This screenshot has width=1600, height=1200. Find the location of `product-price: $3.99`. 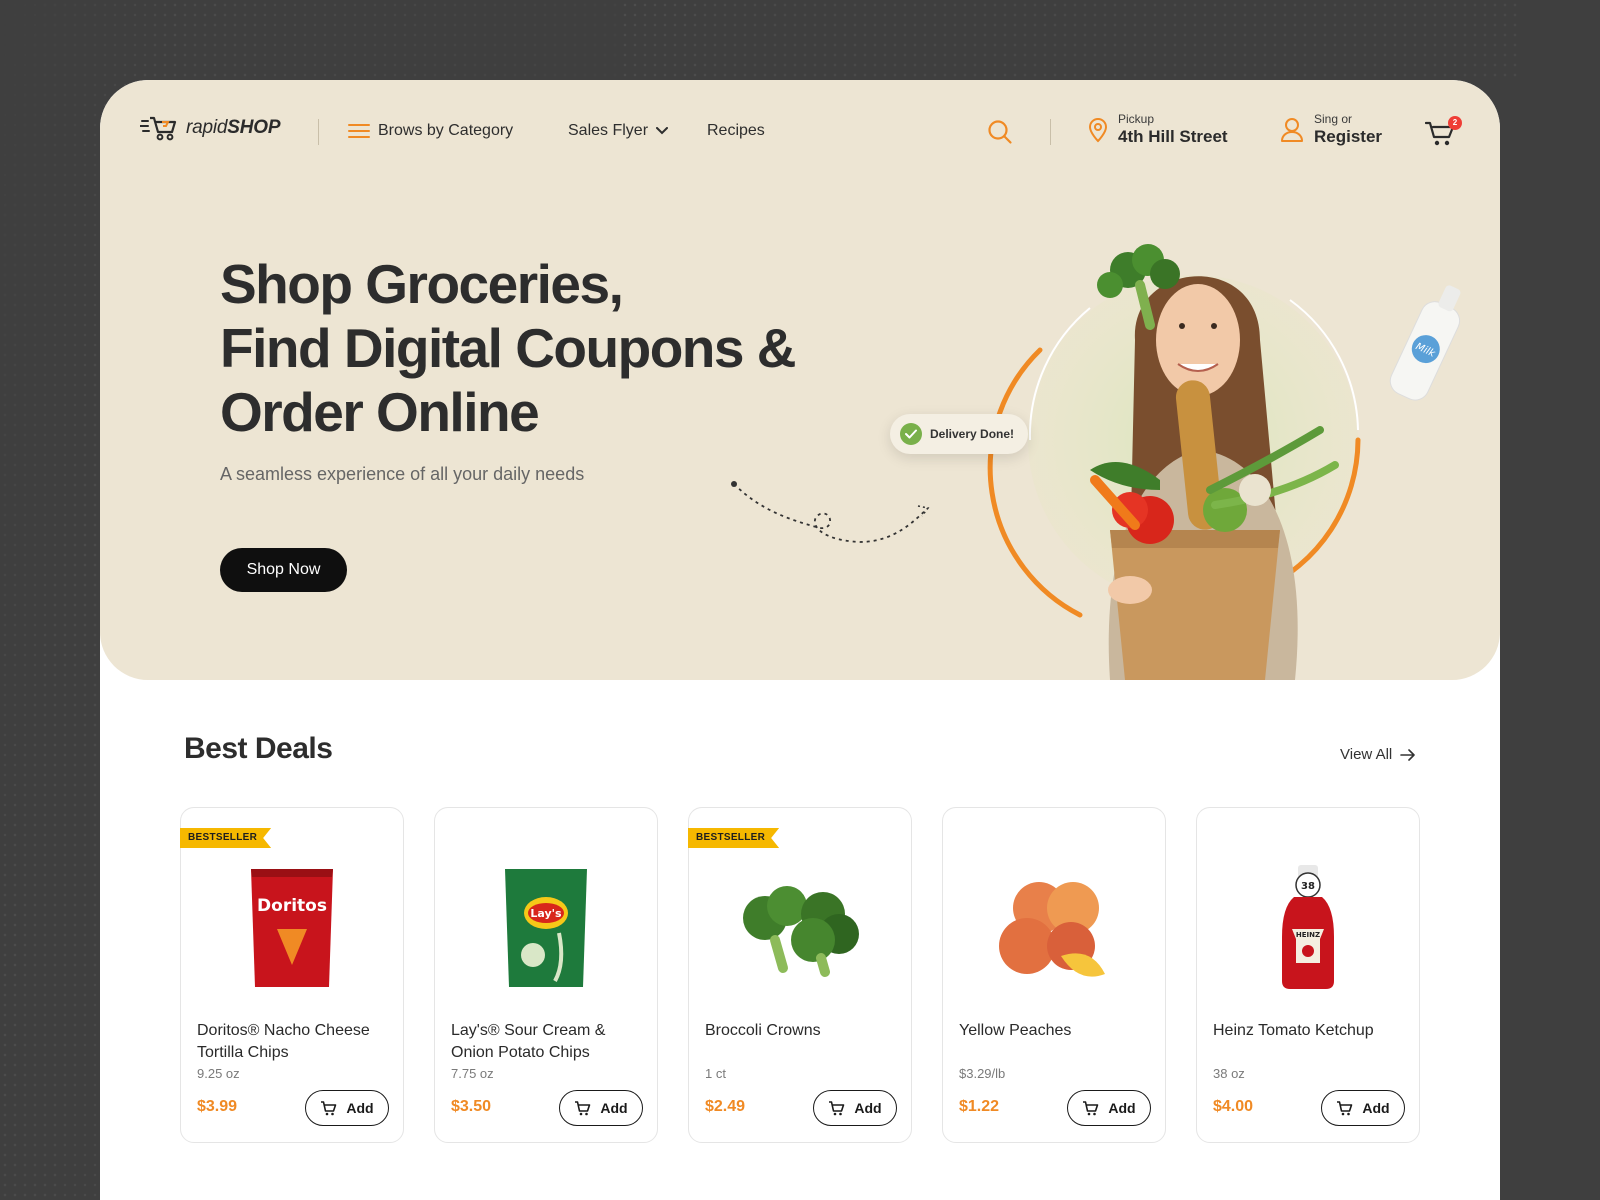

product-price: $3.99 is located at coordinates (217, 1106).